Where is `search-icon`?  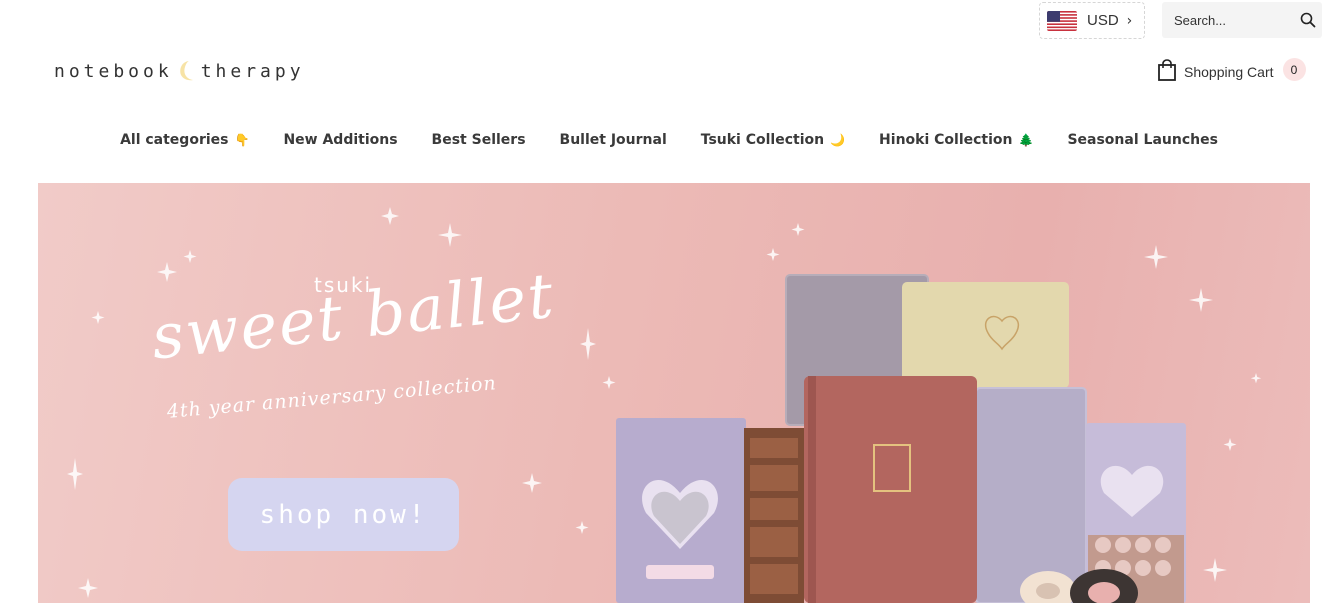 search-icon is located at coordinates (1308, 20).